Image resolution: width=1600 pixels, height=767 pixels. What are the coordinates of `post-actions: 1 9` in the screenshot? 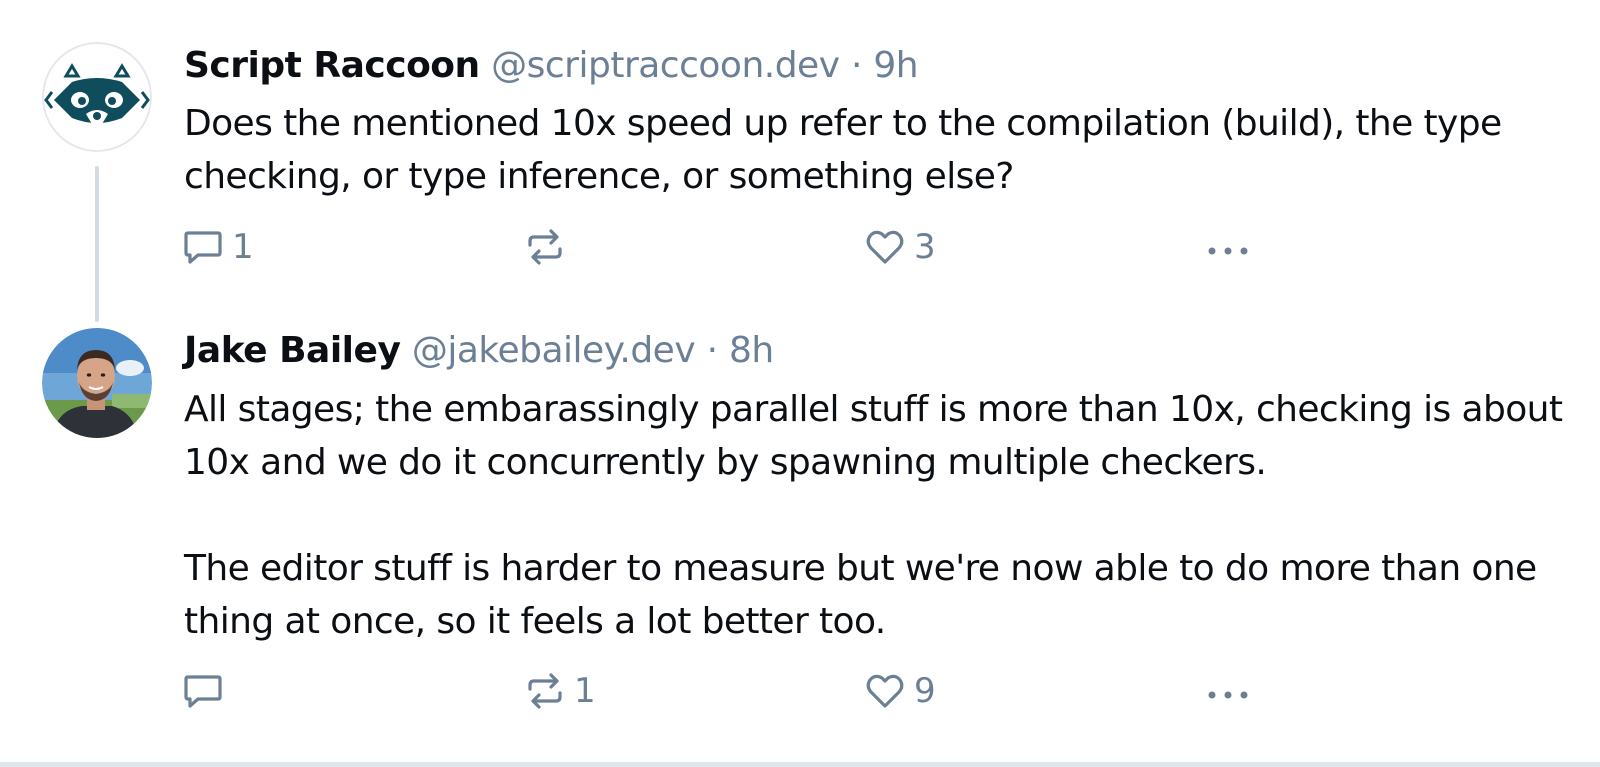 It's located at (800, 691).